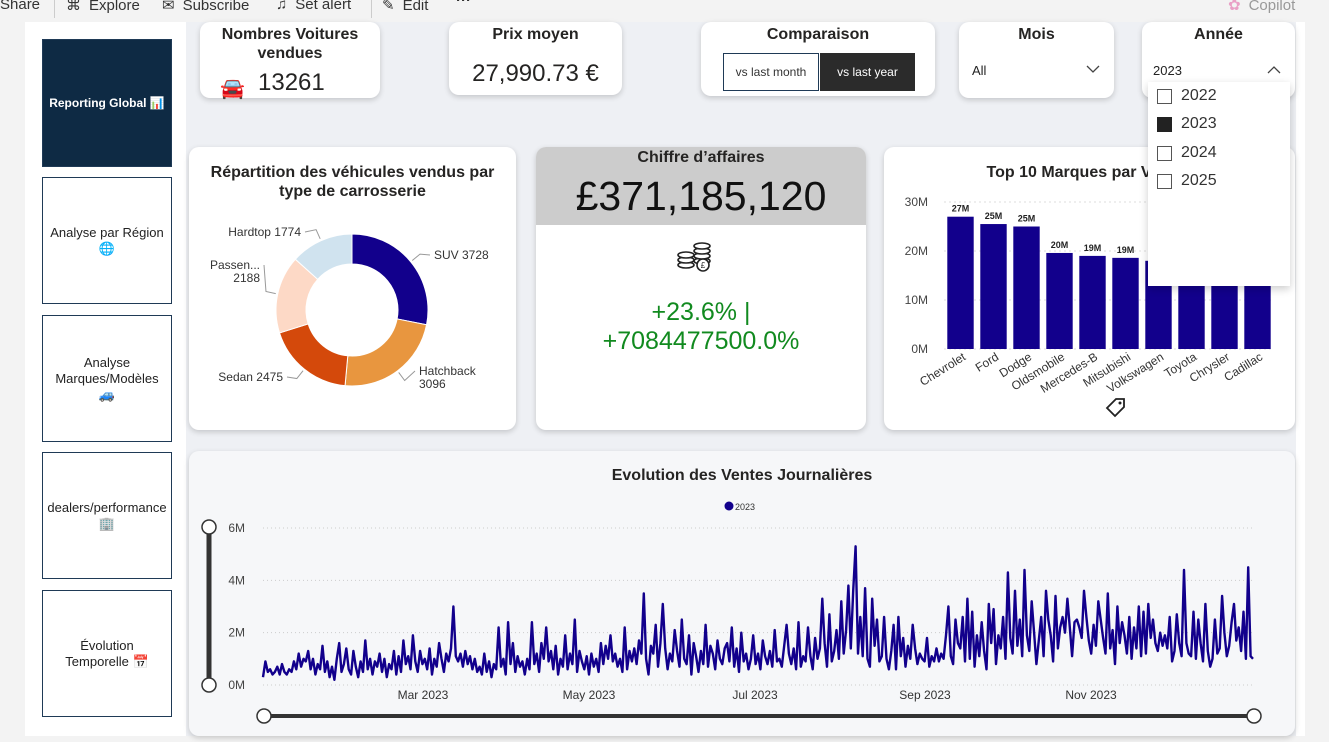  Describe the element at coordinates (246, 278) in the screenshot. I see `donut-label: 2188` at that location.